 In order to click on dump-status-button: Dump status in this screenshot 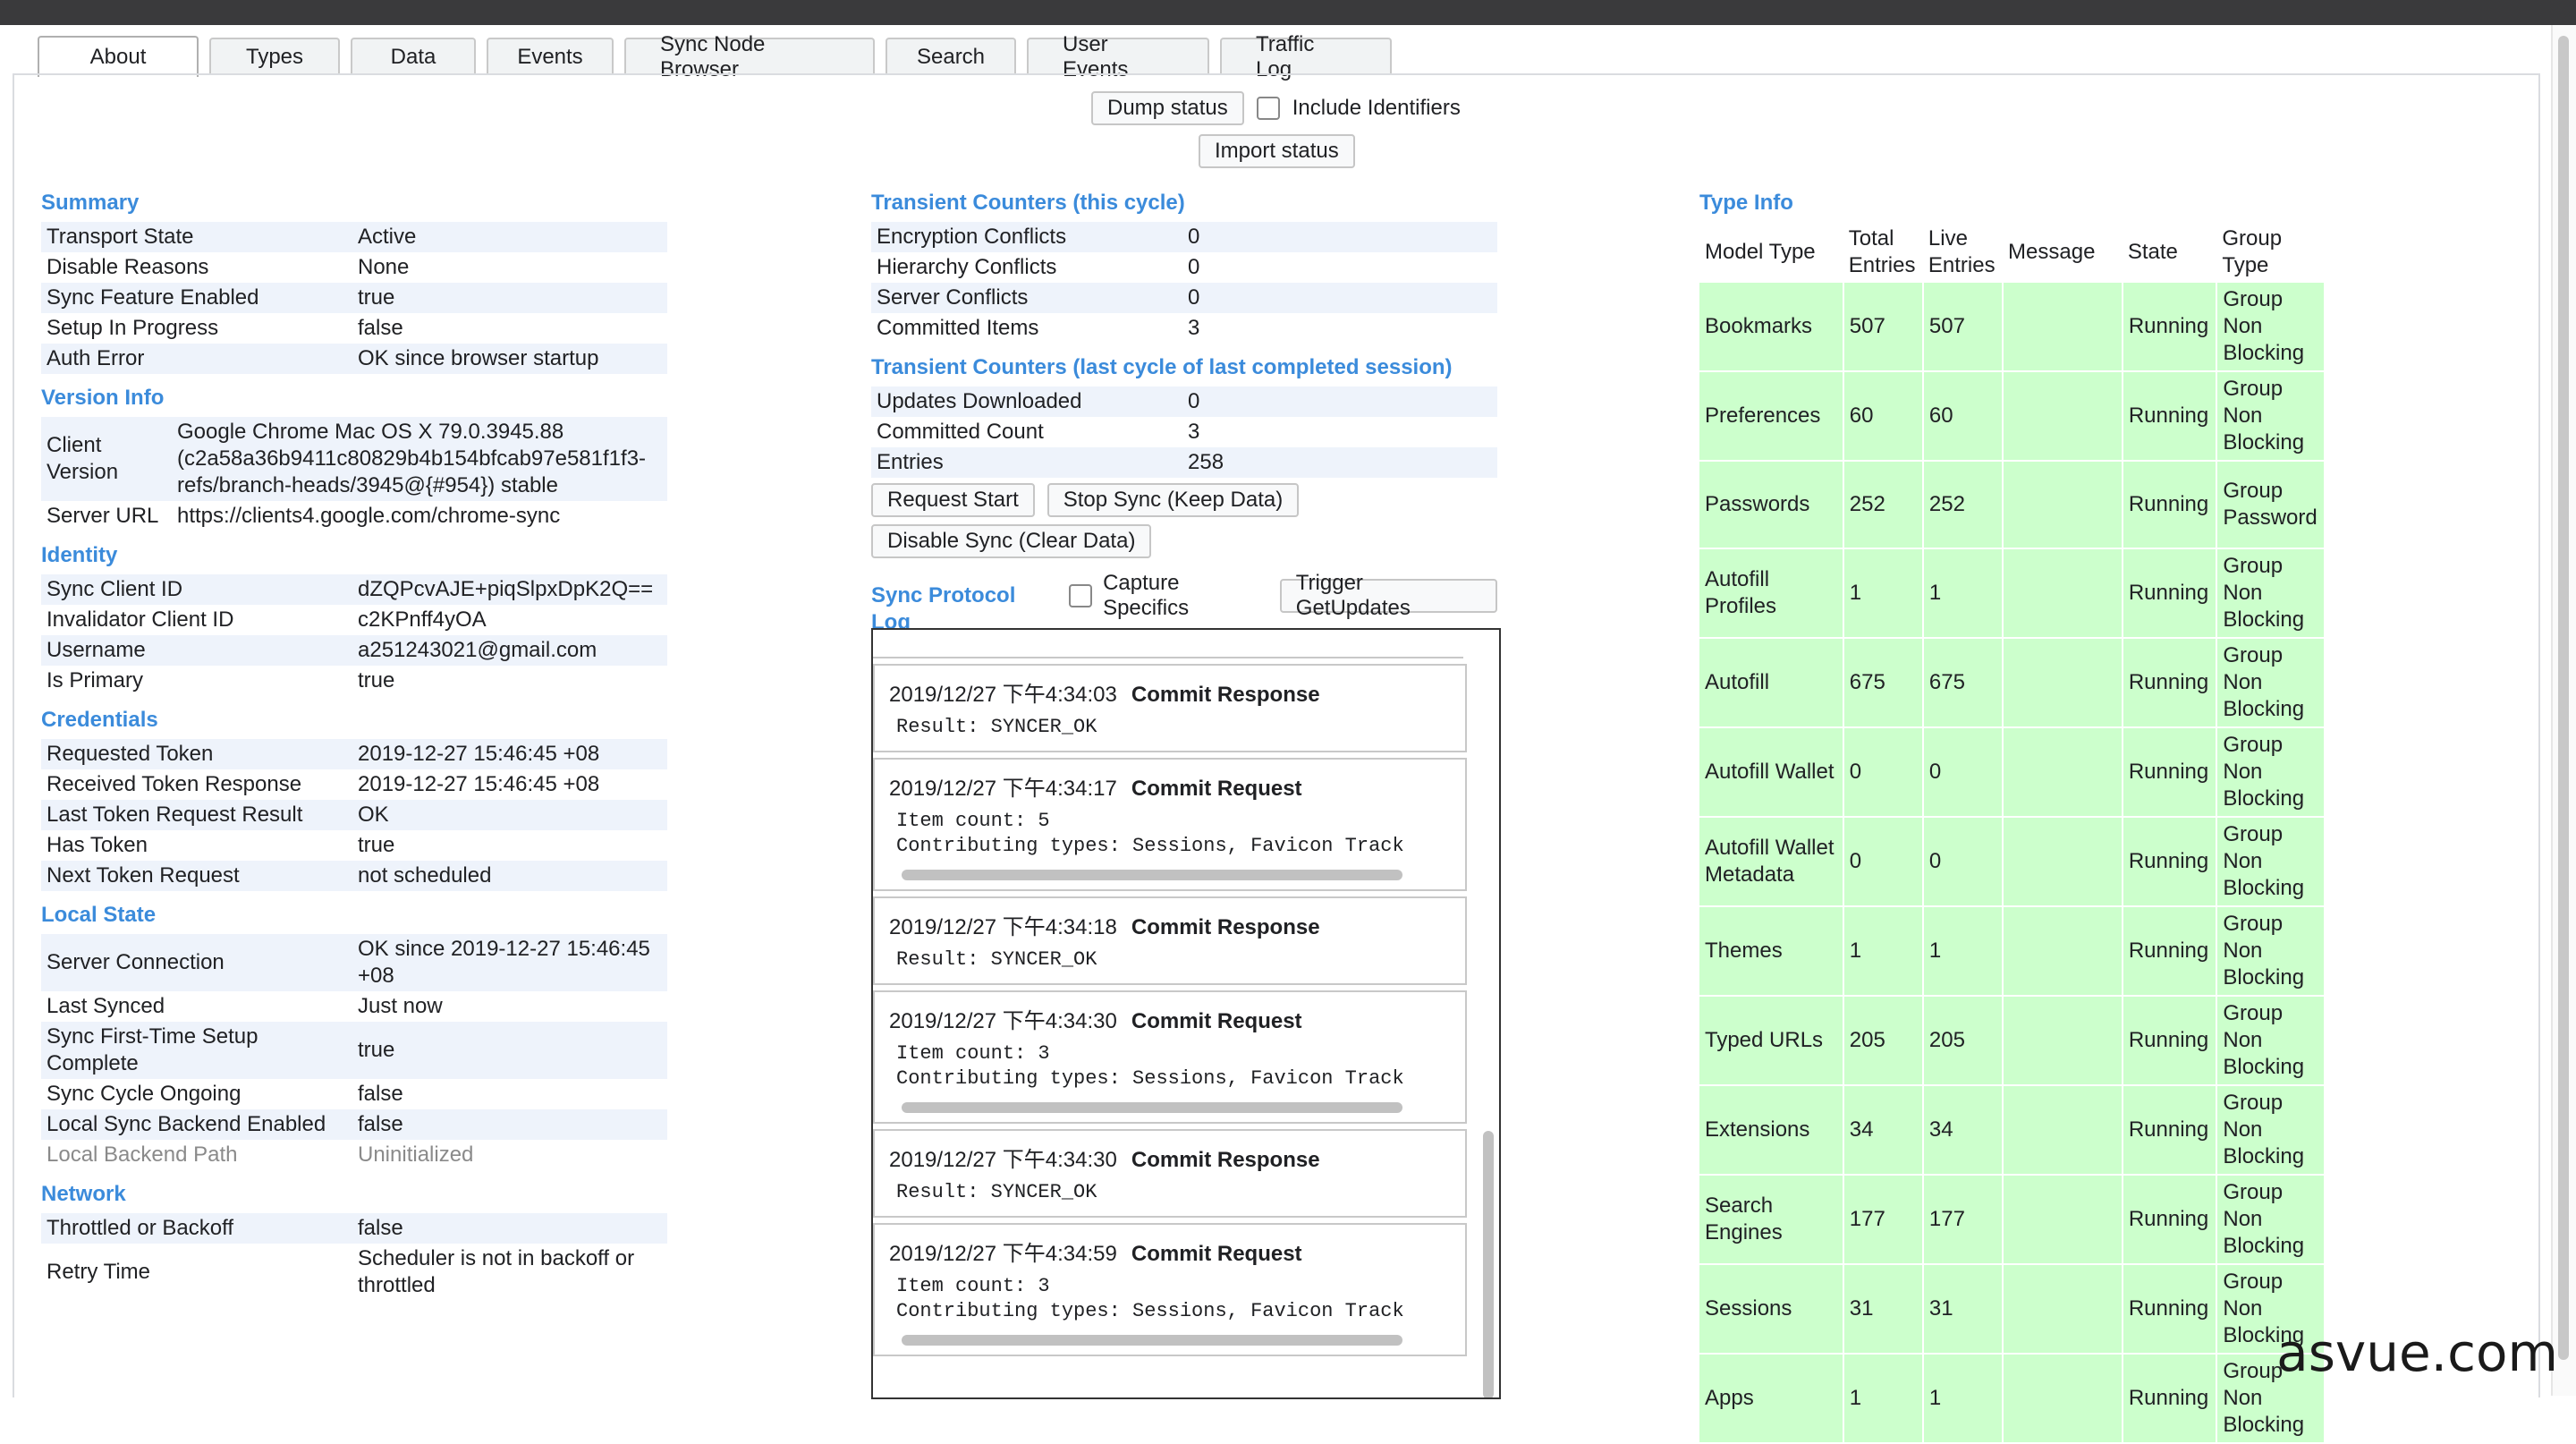, I will do `click(1167, 108)`.